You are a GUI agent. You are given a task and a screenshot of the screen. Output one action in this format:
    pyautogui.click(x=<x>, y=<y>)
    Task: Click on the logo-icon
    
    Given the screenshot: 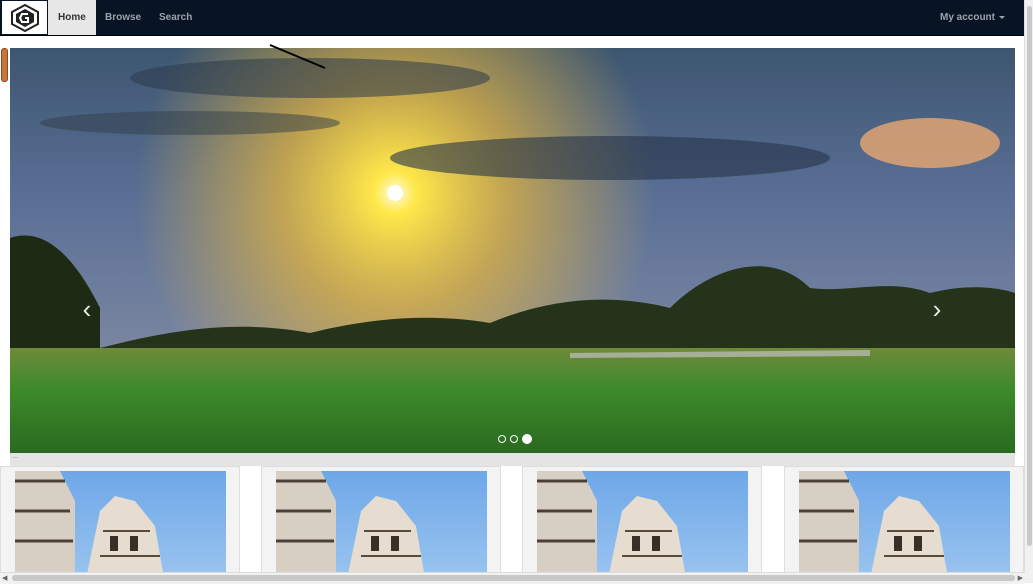 What is the action you would take?
    pyautogui.click(x=24, y=17)
    